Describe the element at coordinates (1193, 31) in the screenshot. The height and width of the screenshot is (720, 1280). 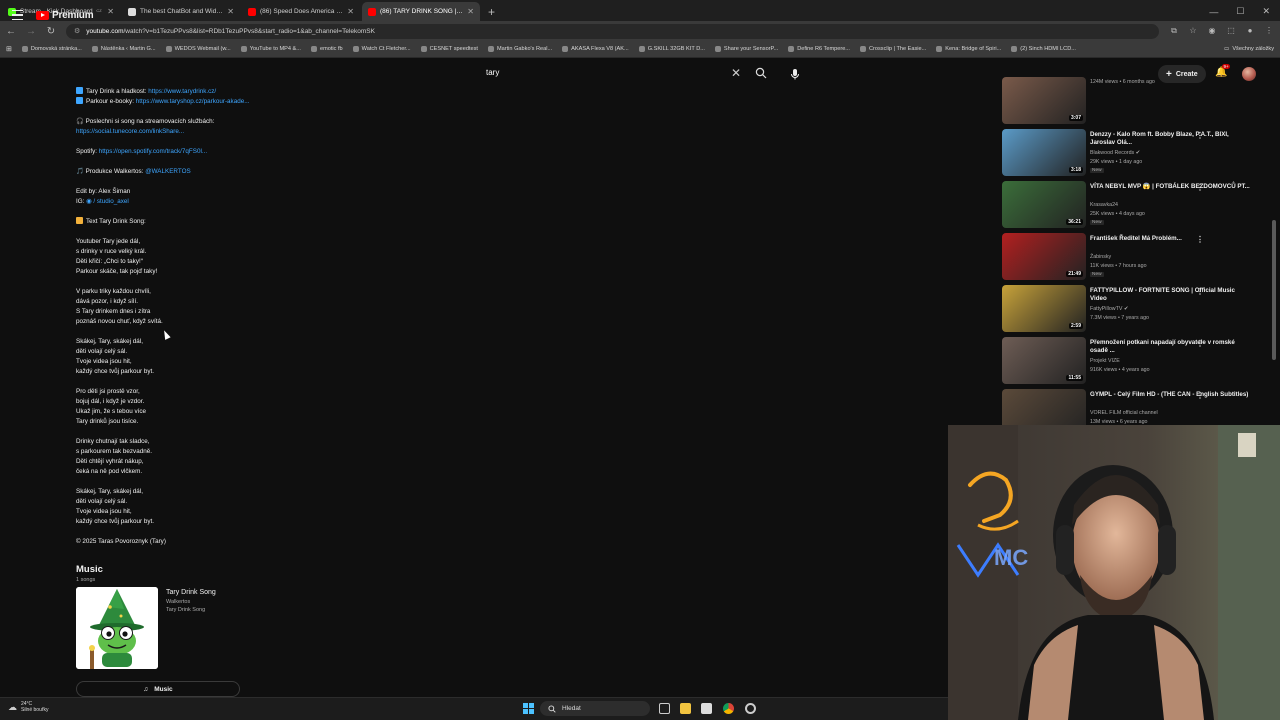
I see `bookmark-star-icon: ☆` at that location.